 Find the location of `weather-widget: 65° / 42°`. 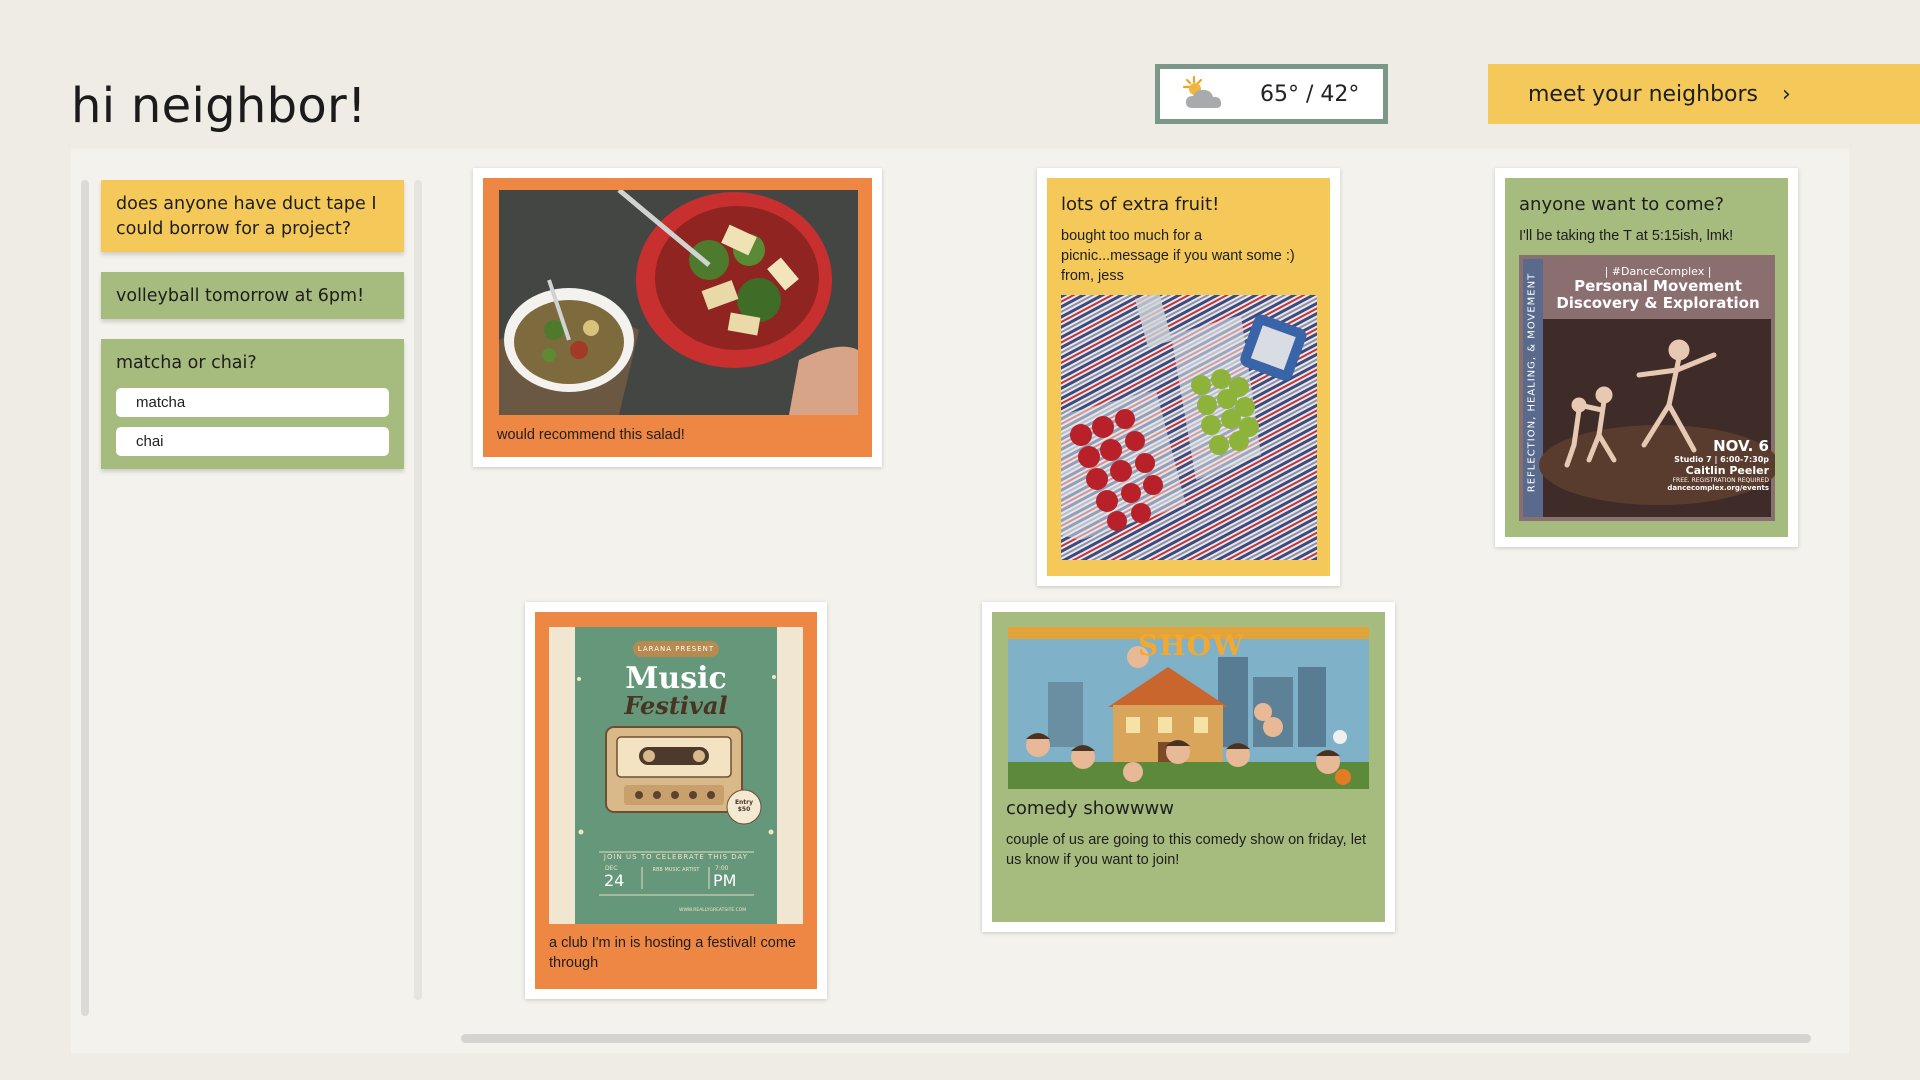

weather-widget: 65° / 42° is located at coordinates (1271, 94).